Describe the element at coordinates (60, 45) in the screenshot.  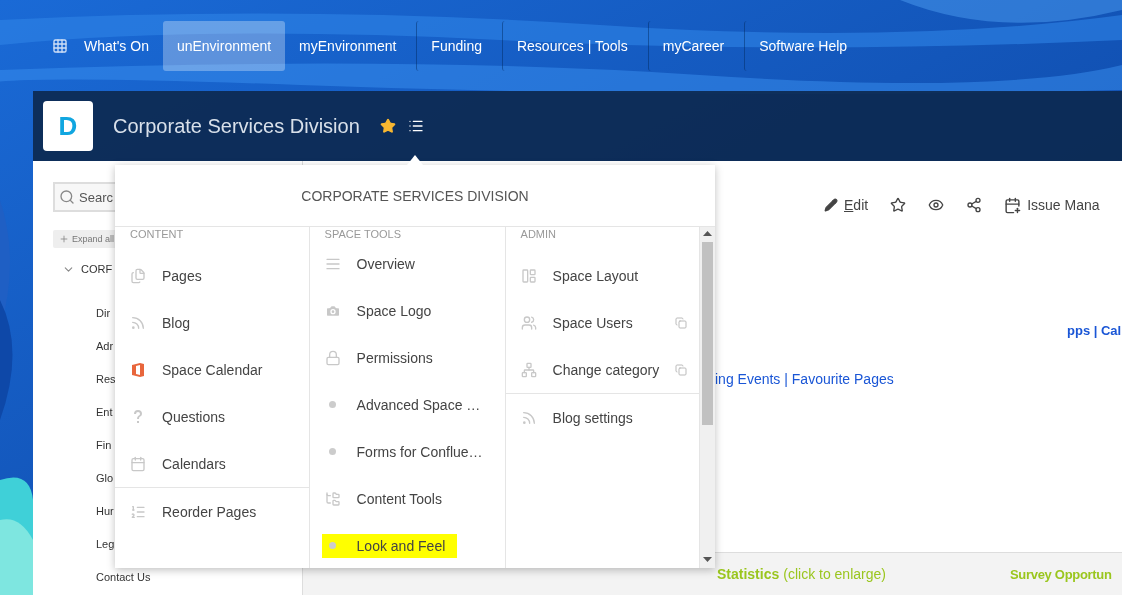
I see `grid-icon` at that location.